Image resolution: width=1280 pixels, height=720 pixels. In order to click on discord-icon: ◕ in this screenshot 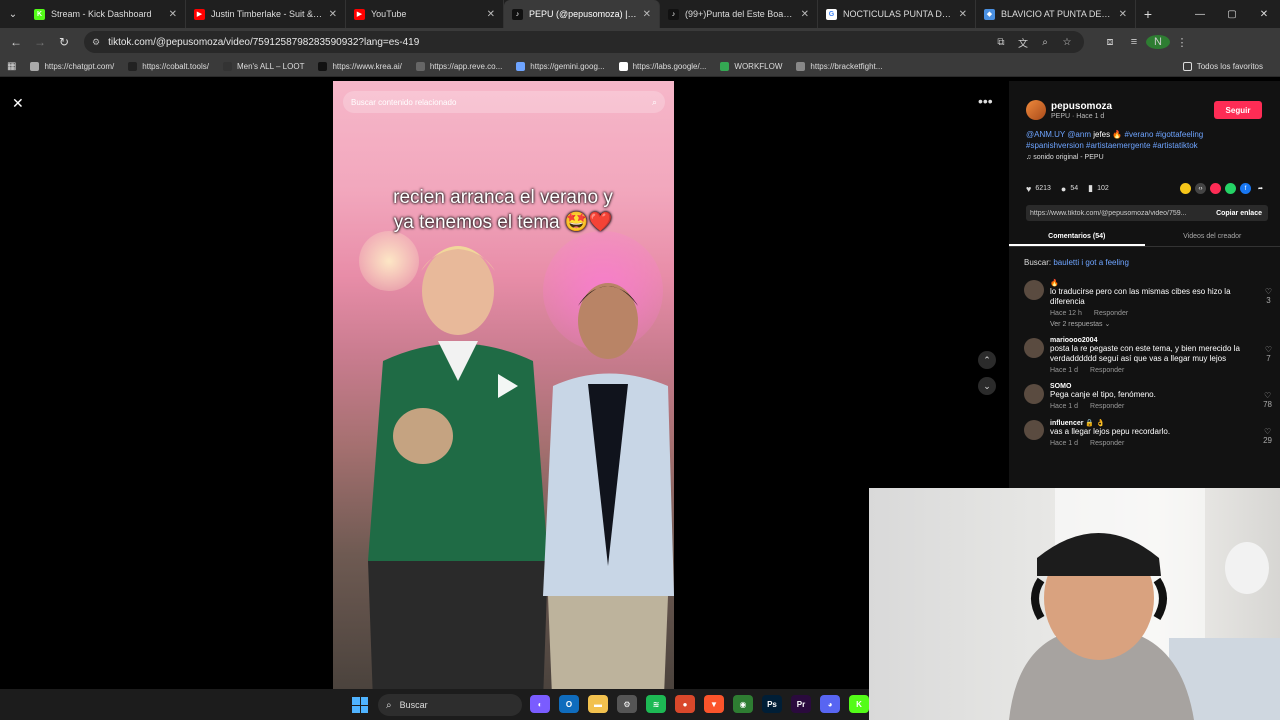, I will do `click(830, 704)`.